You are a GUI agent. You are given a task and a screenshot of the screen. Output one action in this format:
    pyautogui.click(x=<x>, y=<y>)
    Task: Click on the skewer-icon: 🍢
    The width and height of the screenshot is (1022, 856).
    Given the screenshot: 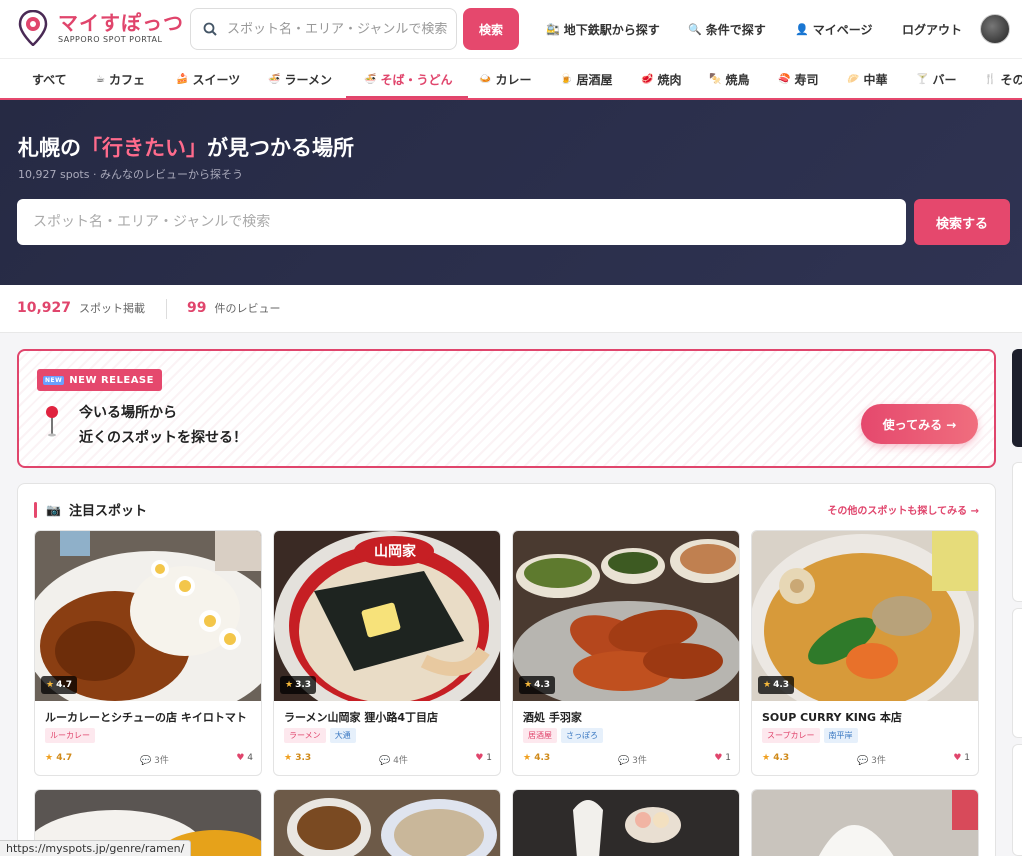 What is the action you would take?
    pyautogui.click(x=715, y=79)
    